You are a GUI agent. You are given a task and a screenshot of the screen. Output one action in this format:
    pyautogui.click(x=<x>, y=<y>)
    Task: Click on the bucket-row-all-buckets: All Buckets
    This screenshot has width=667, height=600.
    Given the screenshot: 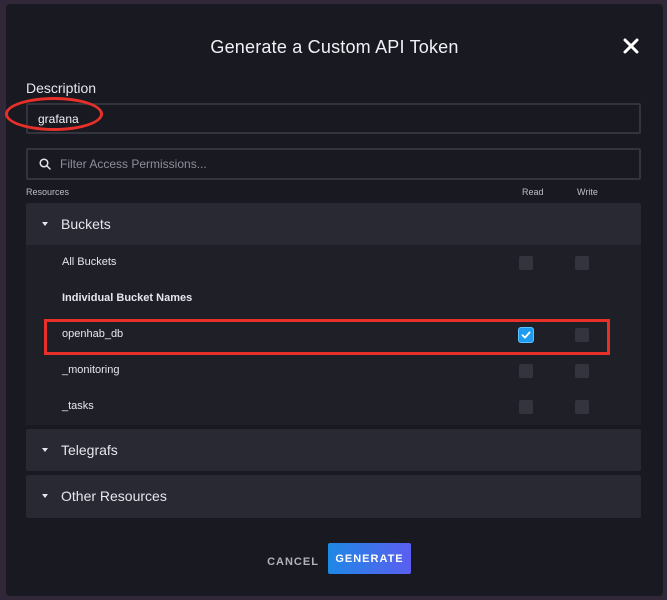 What is the action you would take?
    pyautogui.click(x=333, y=263)
    